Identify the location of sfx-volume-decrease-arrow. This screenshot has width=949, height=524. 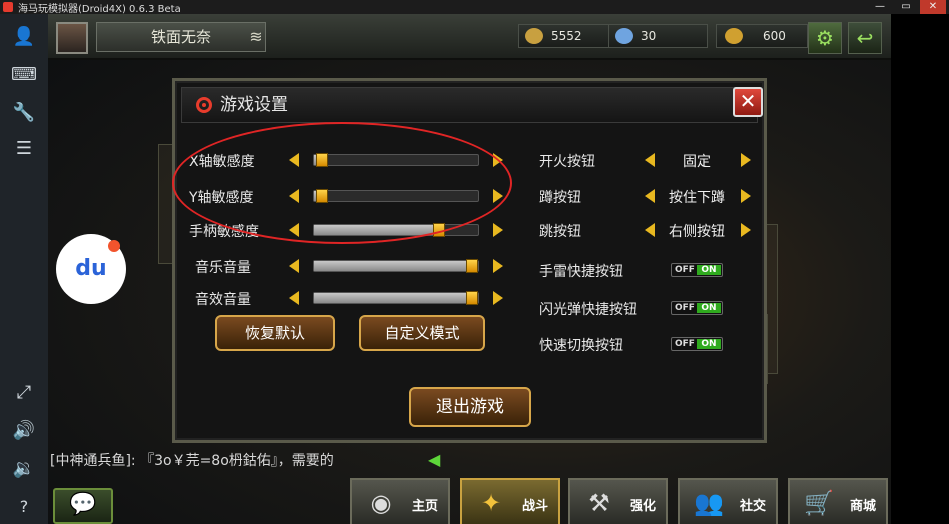
(294, 298).